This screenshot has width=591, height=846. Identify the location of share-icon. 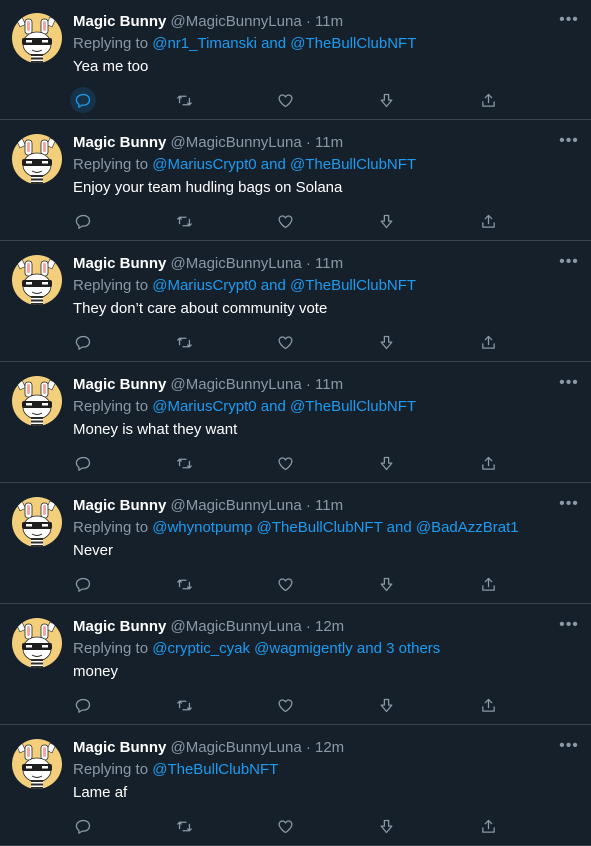
(488, 463).